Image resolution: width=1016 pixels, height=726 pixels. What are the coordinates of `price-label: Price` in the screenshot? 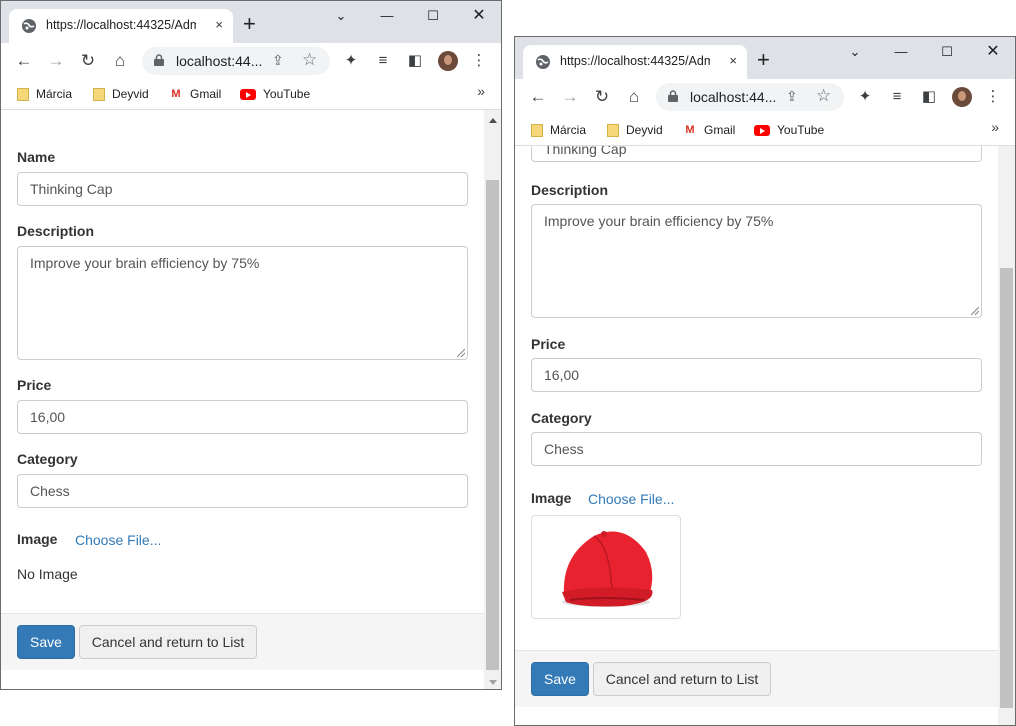 It's located at (548, 344).